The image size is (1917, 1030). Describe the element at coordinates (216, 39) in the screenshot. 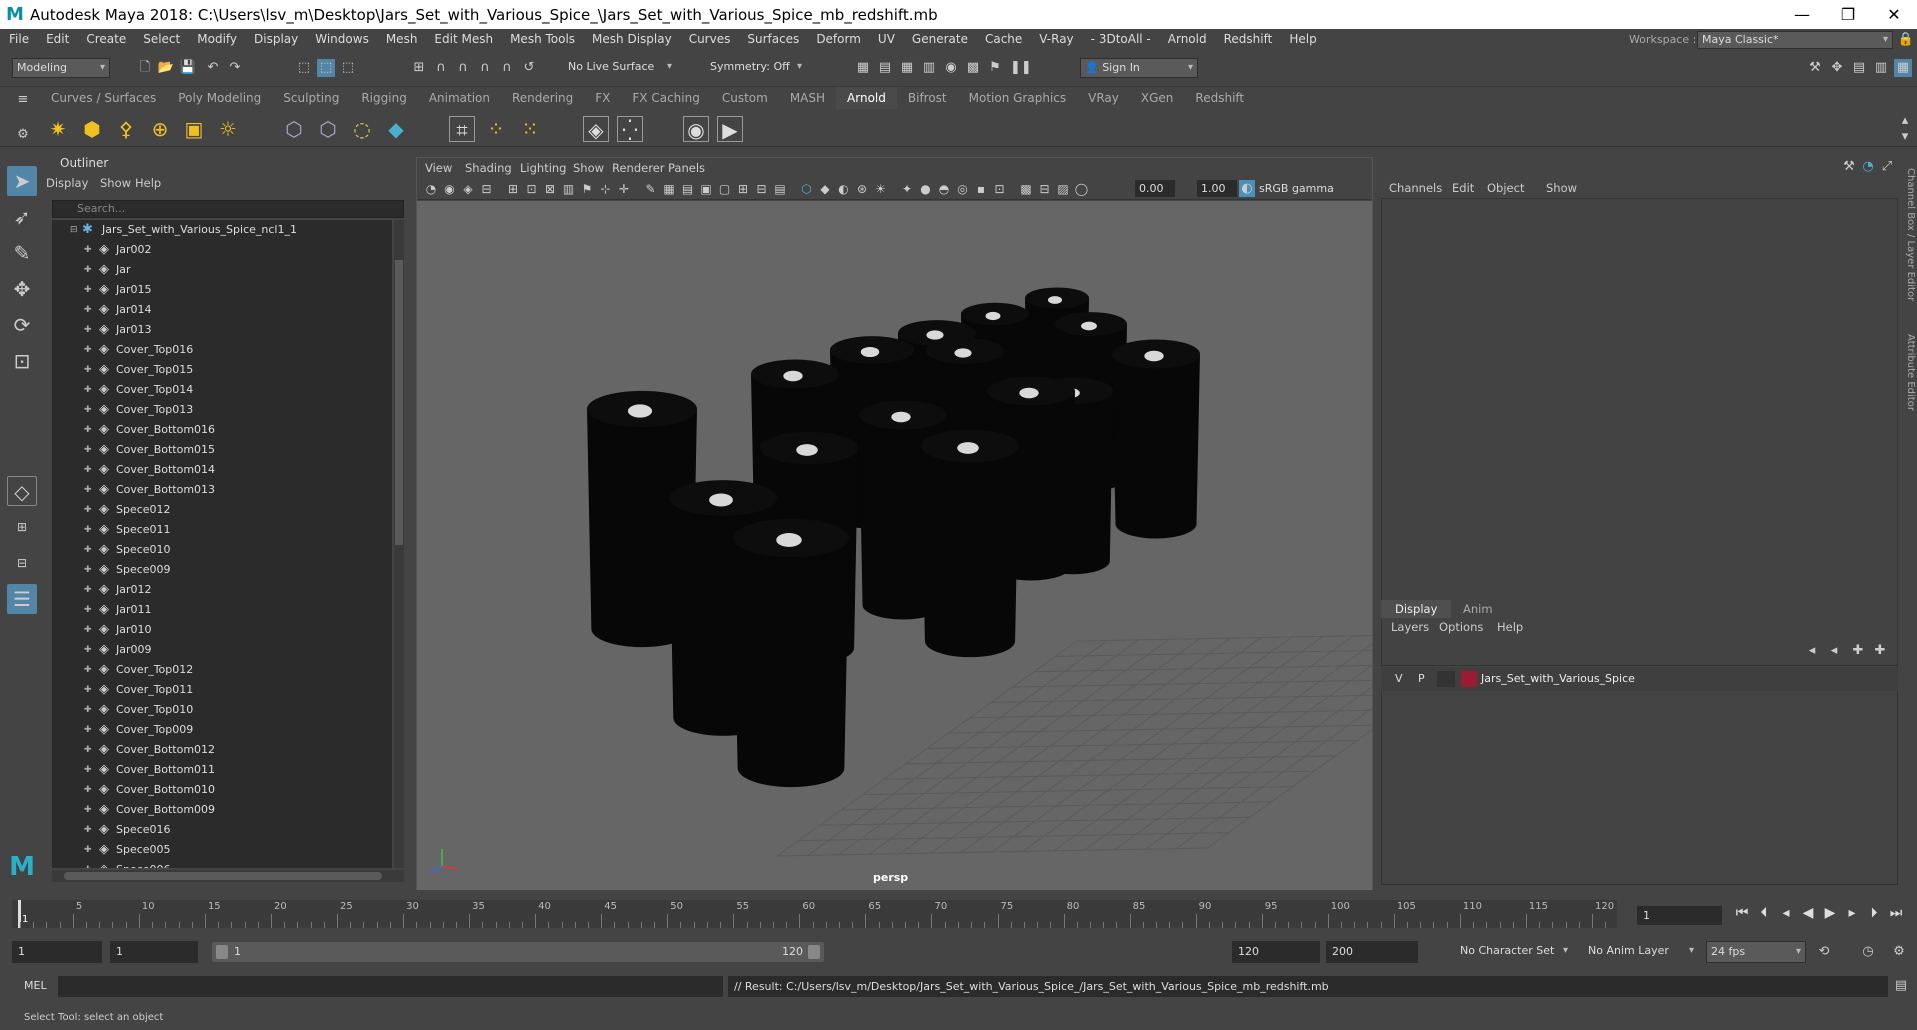

I see `menu-modify: Modify` at that location.